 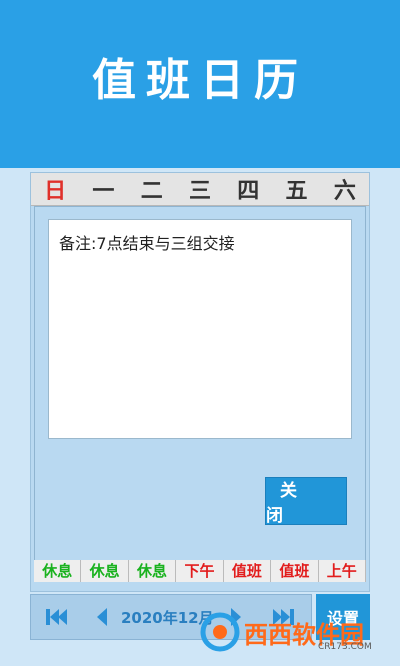 I want to click on first-page-icon, so click(x=57, y=617).